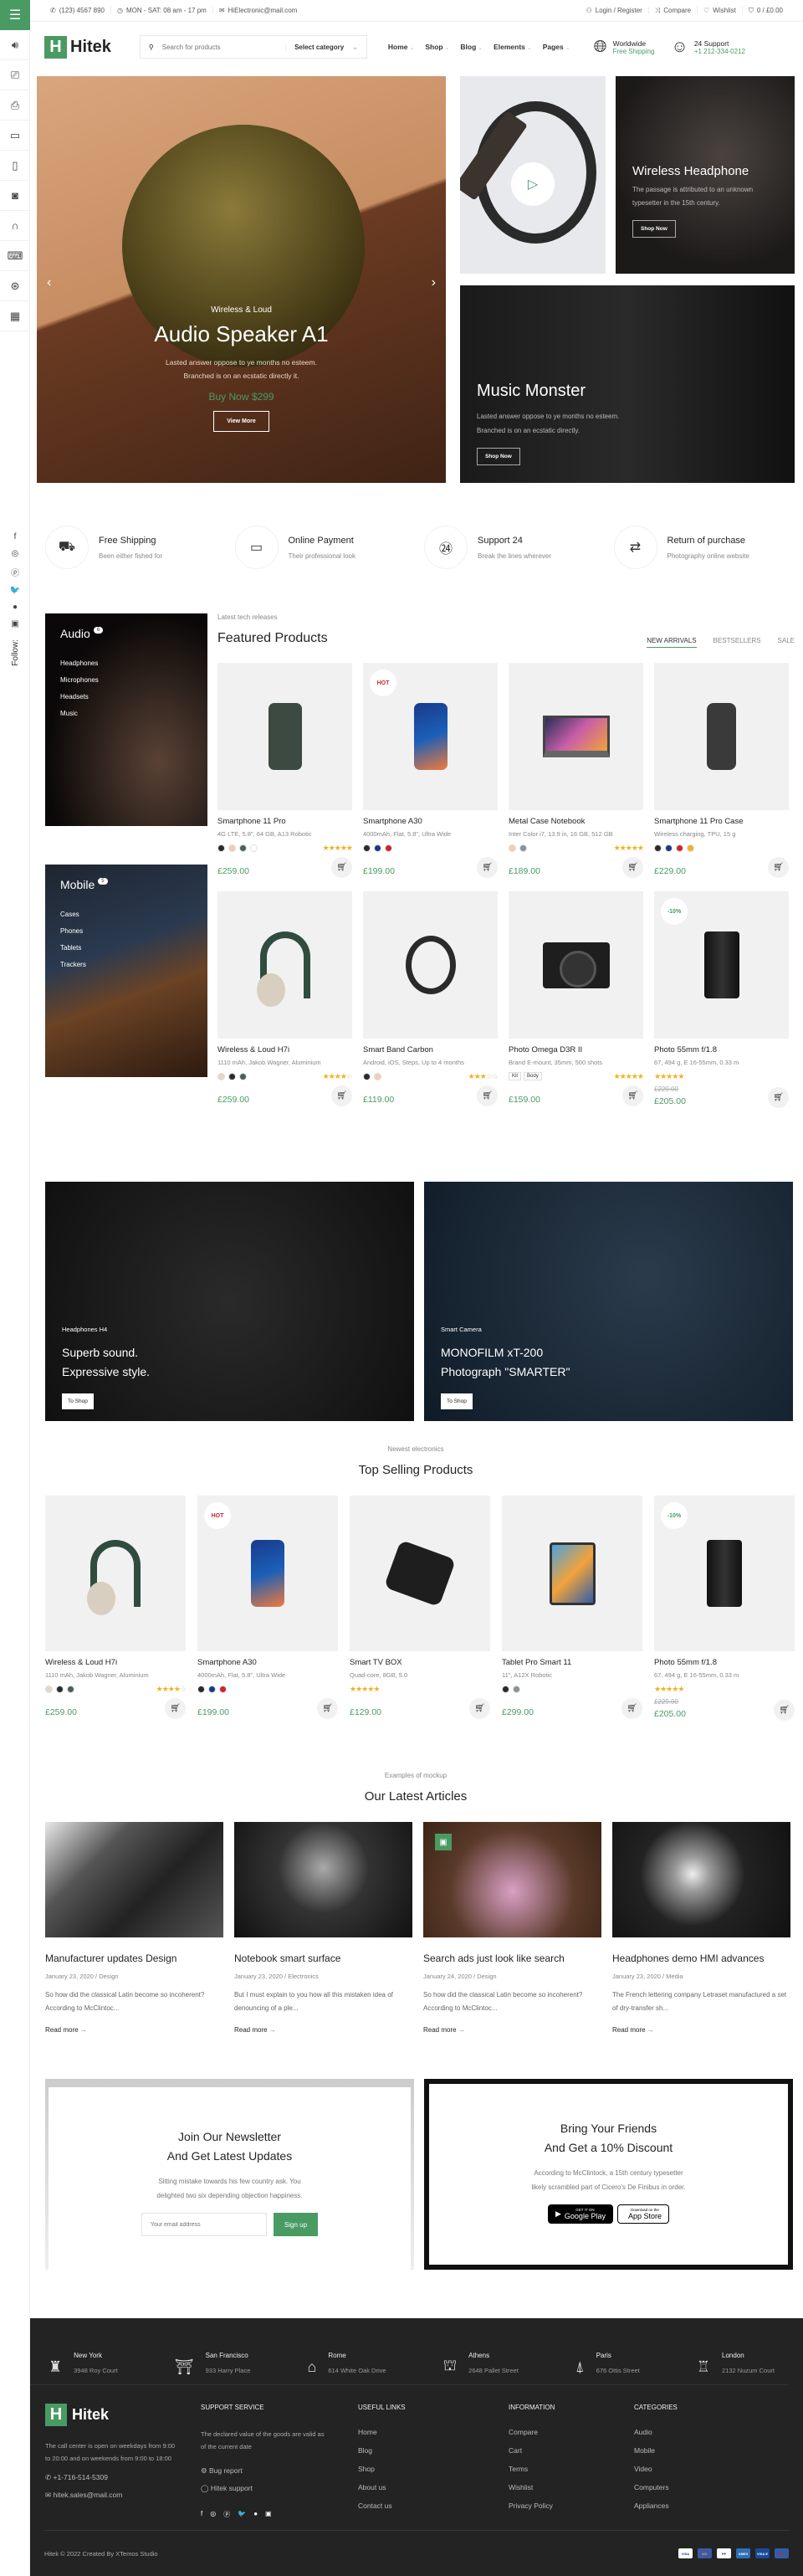 The width and height of the screenshot is (803, 2576). I want to click on variant-chip: Kit, so click(515, 1076).